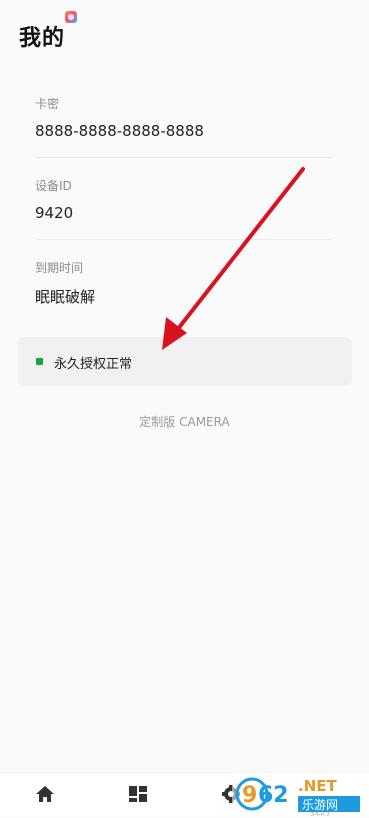 This screenshot has height=818, width=369. I want to click on app-logo-icon, so click(71, 17).